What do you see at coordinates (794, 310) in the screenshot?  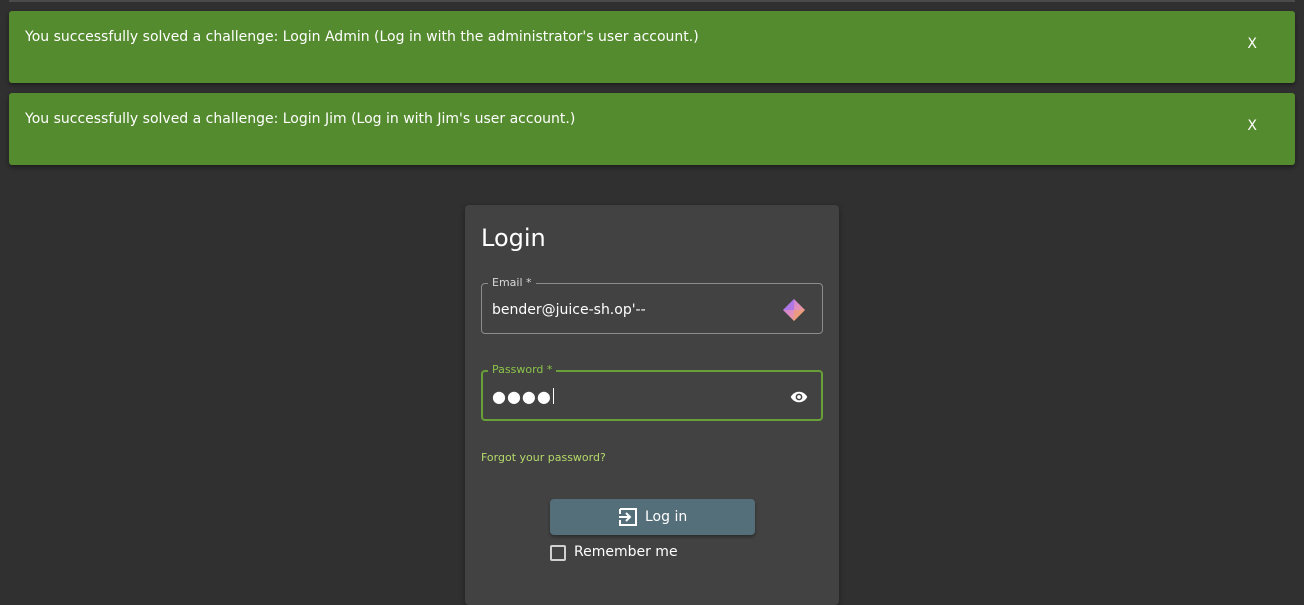 I see `password-manager-icon` at bounding box center [794, 310].